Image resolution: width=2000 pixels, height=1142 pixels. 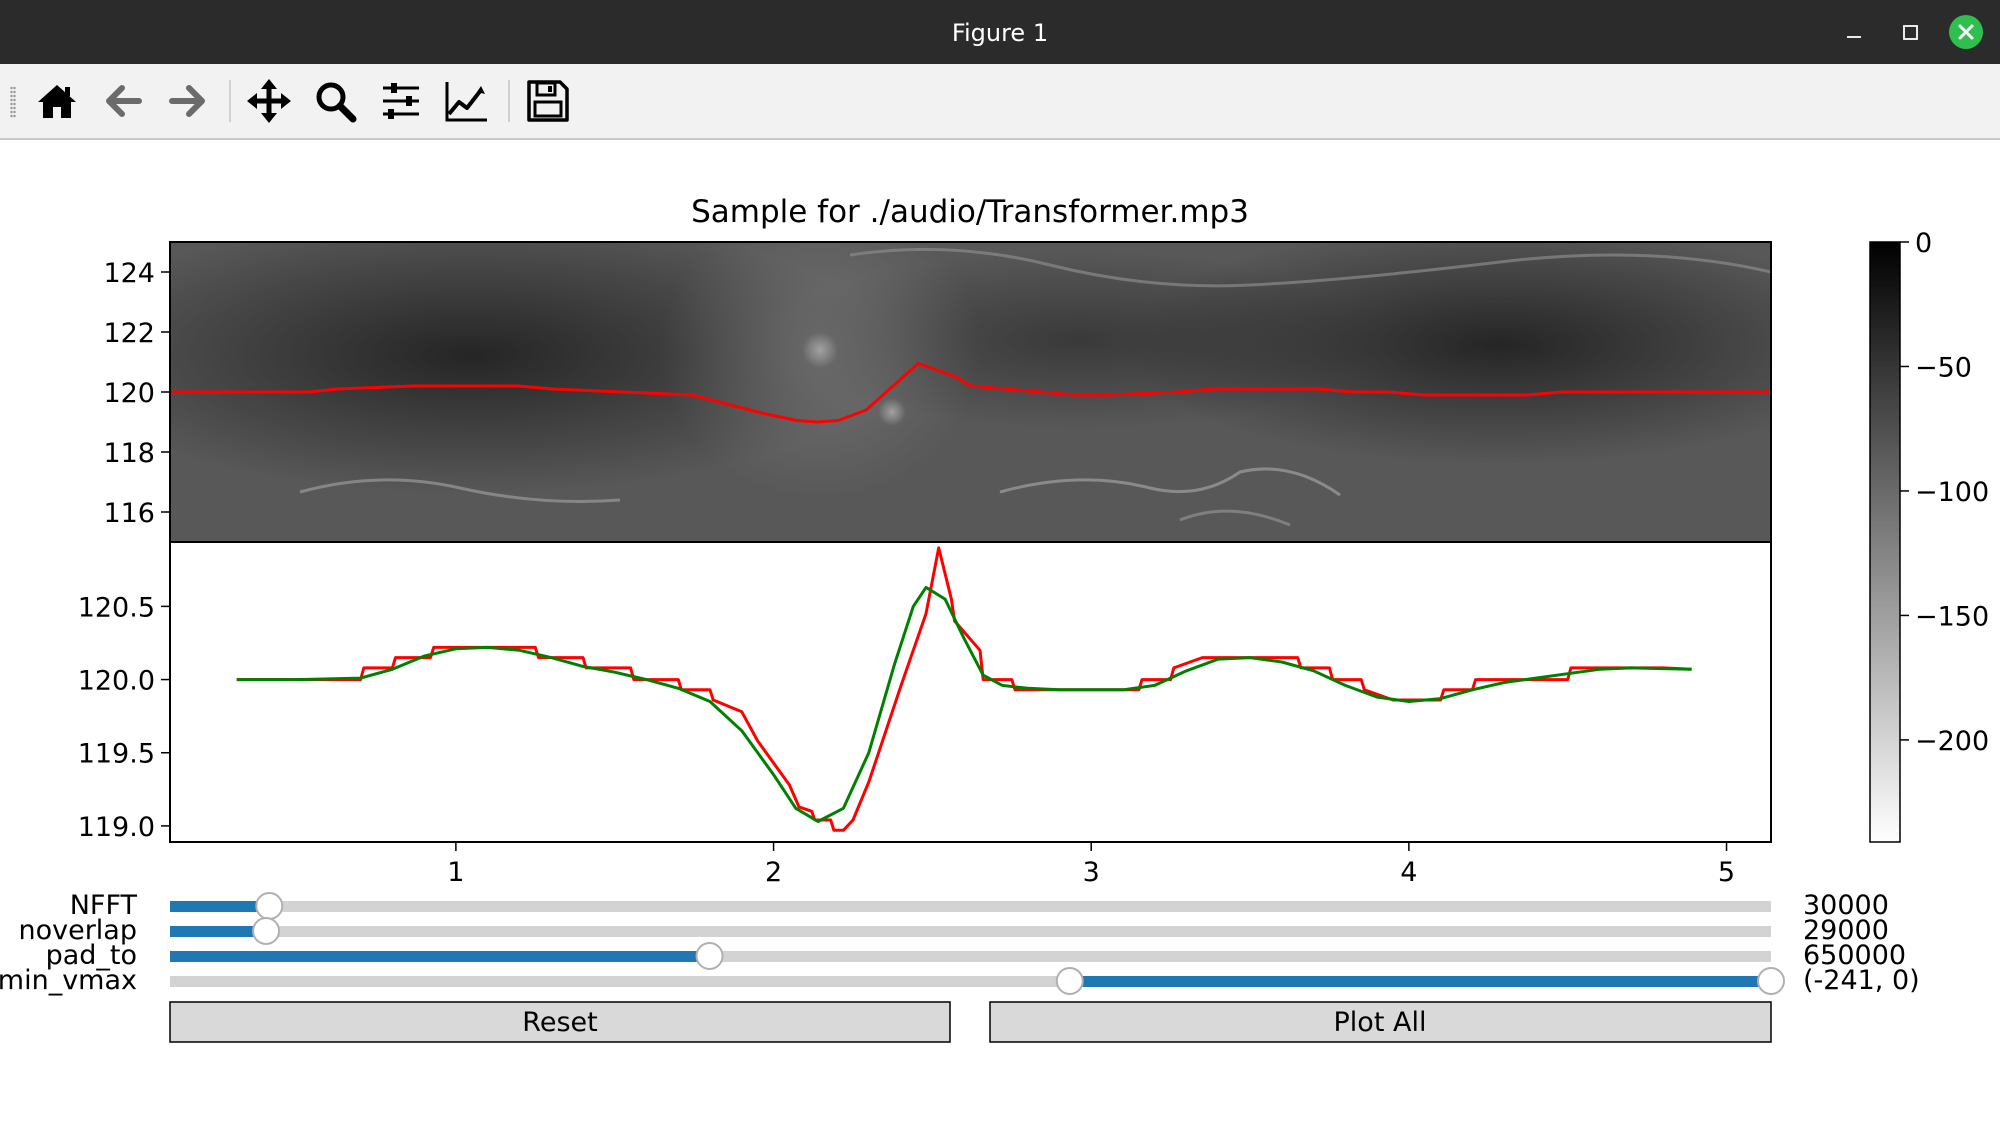 I want to click on colorbar-tick-label: 0, so click(x=1923, y=243).